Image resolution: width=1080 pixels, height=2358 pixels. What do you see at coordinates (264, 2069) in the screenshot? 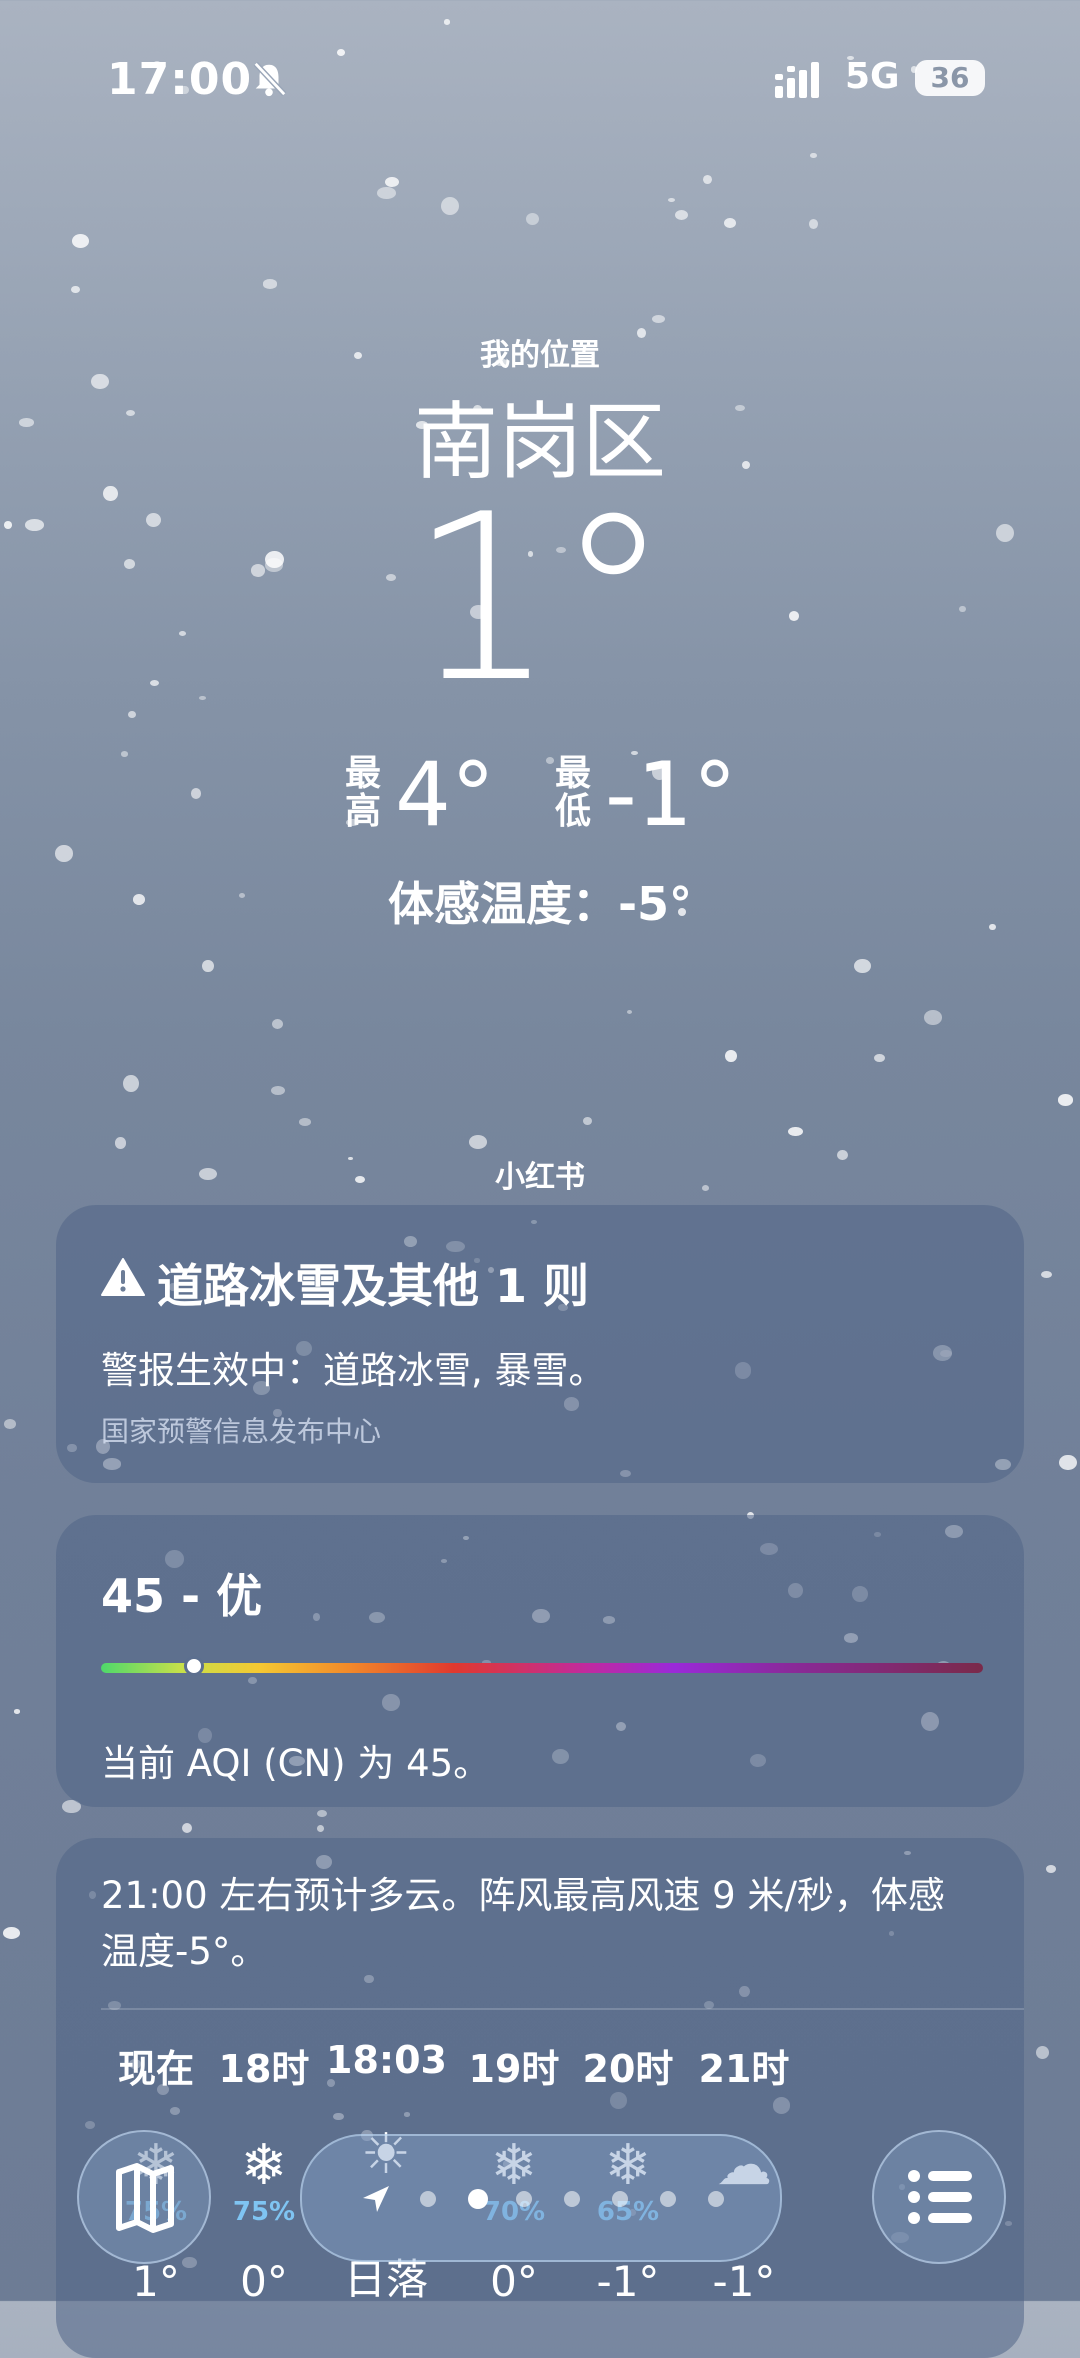
I see `hour-label: 18时` at bounding box center [264, 2069].